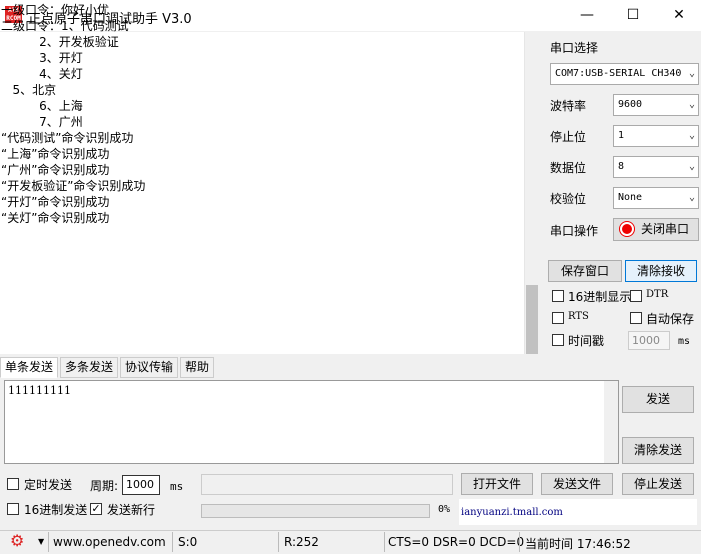 This screenshot has width=701, height=554. Describe the element at coordinates (17, 541) in the screenshot. I see `gear-icon: ⚙` at that location.